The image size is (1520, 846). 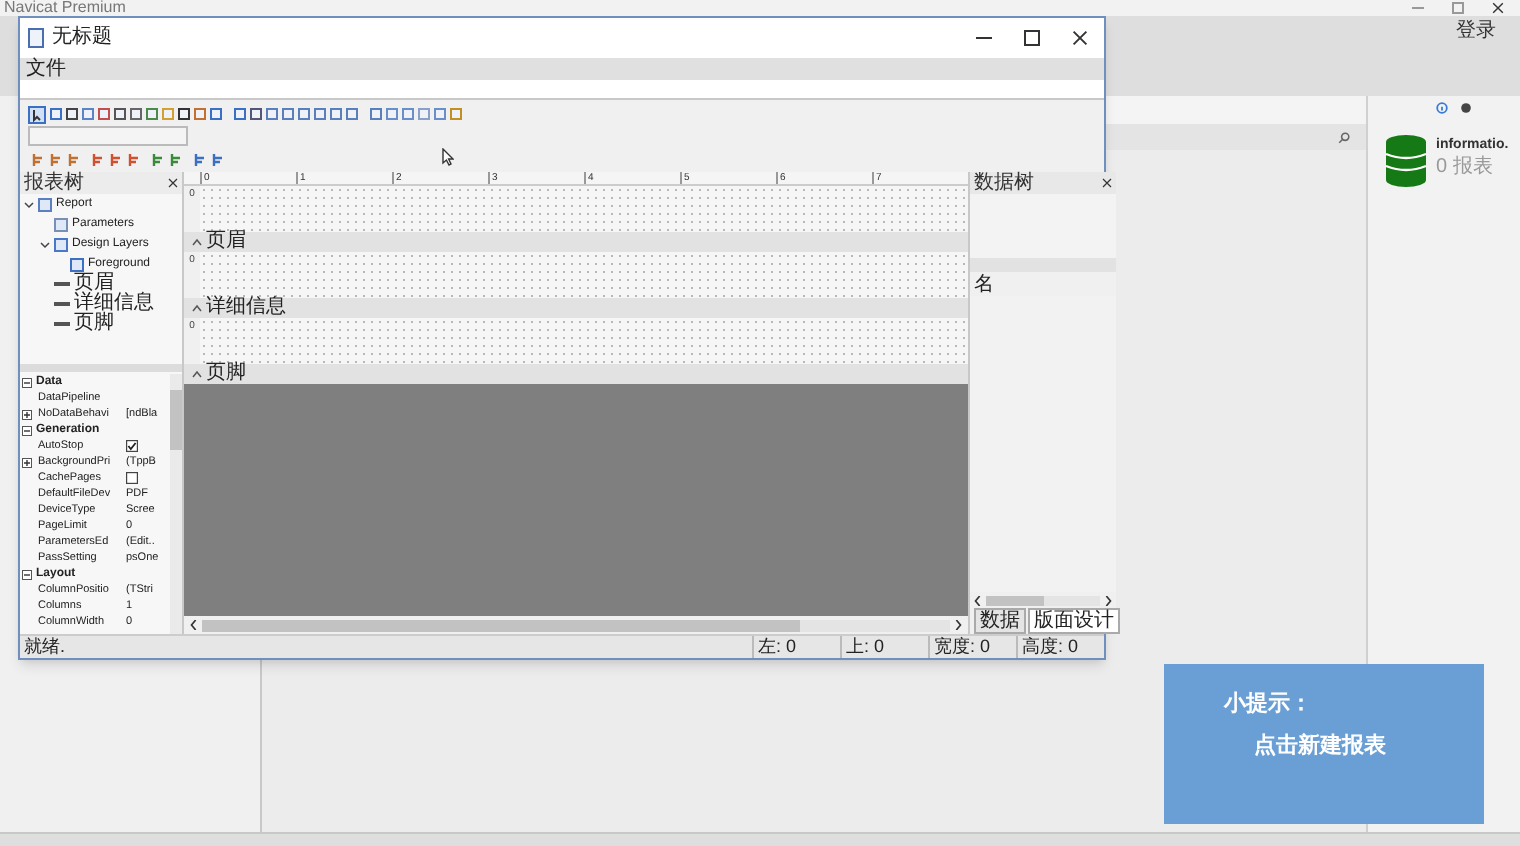 I want to click on database-icon, so click(x=1406, y=161).